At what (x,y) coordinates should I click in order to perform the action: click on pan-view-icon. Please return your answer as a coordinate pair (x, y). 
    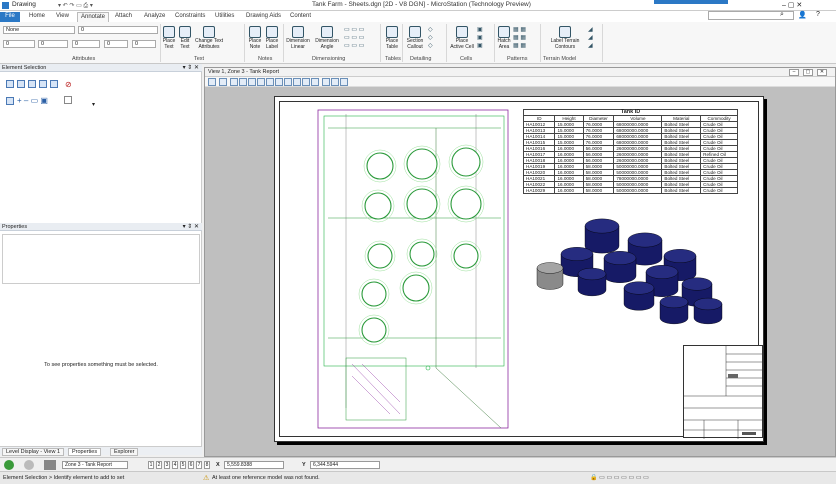
    Looking at the image, I should click on (279, 82).